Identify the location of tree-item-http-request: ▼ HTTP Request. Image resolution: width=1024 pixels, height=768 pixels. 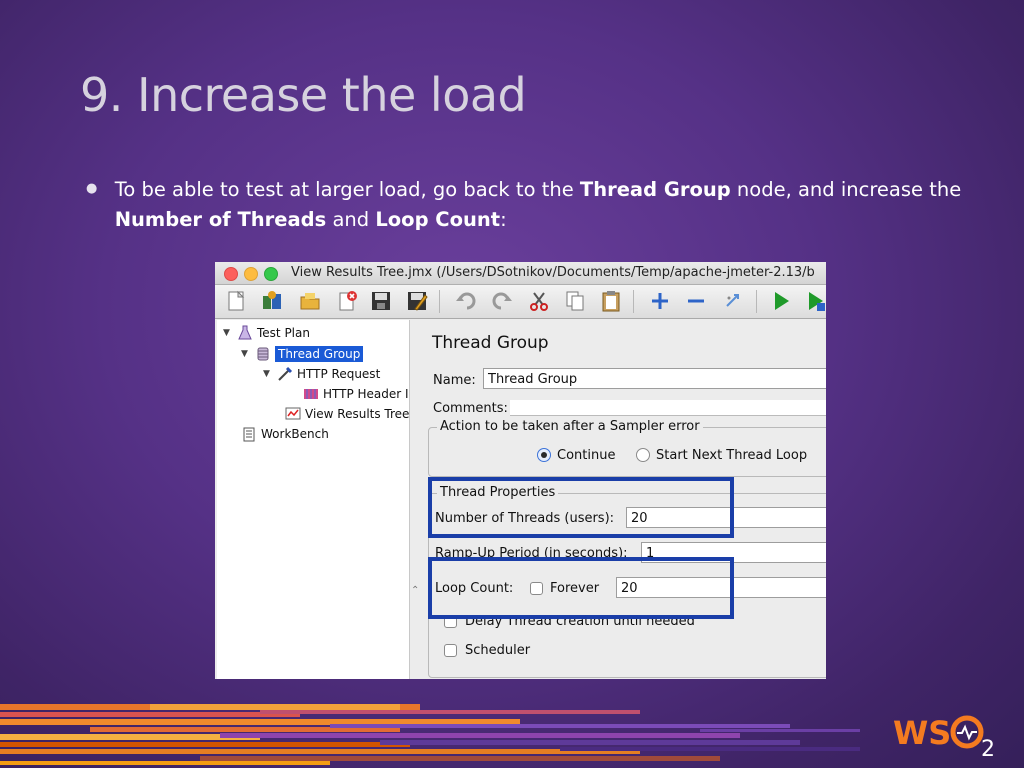
(321, 374).